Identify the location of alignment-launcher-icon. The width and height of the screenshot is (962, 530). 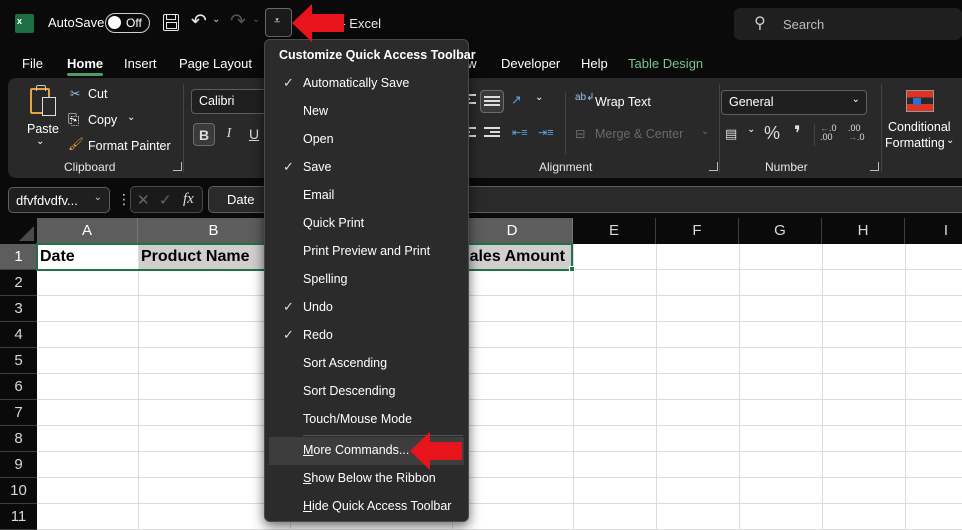
(713, 166).